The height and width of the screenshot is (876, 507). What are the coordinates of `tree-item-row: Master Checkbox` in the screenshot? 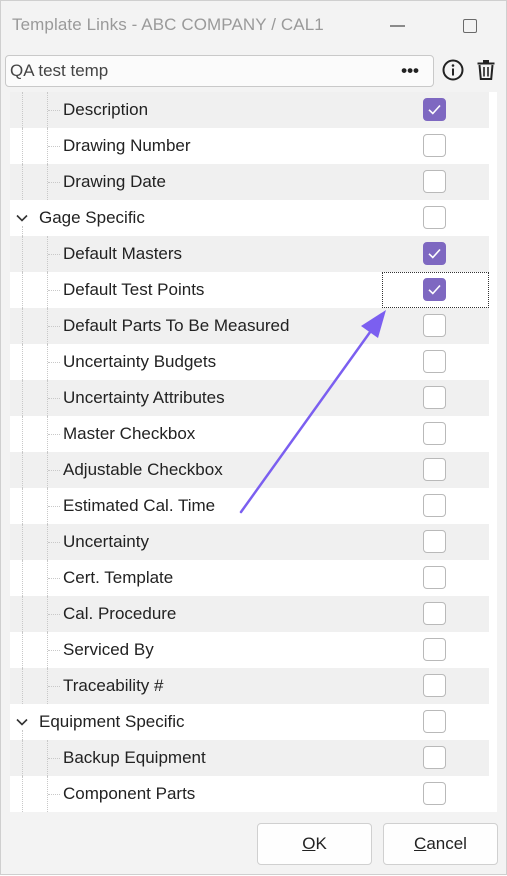 It's located at (249, 434).